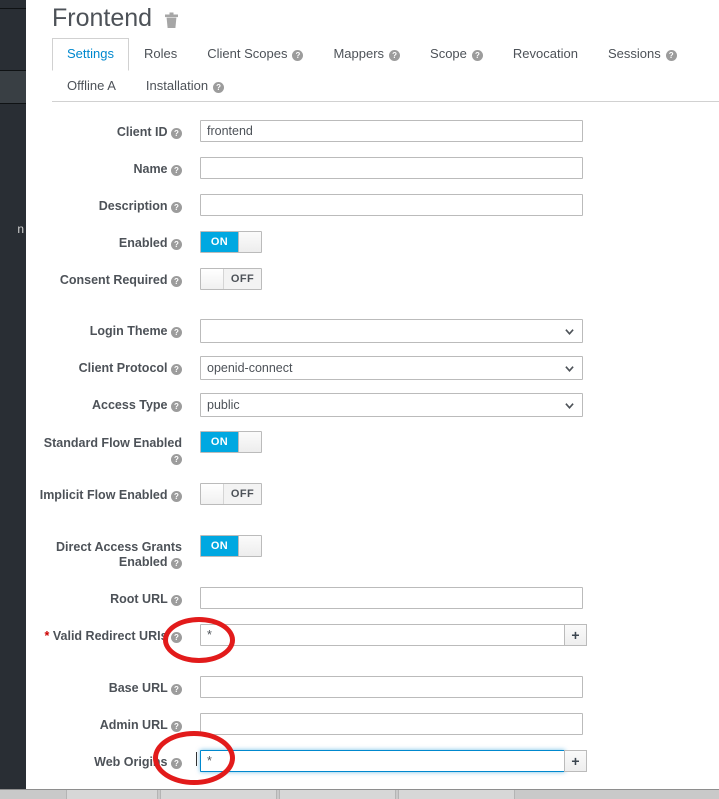  What do you see at coordinates (391, 205) in the screenshot?
I see `description-input` at bounding box center [391, 205].